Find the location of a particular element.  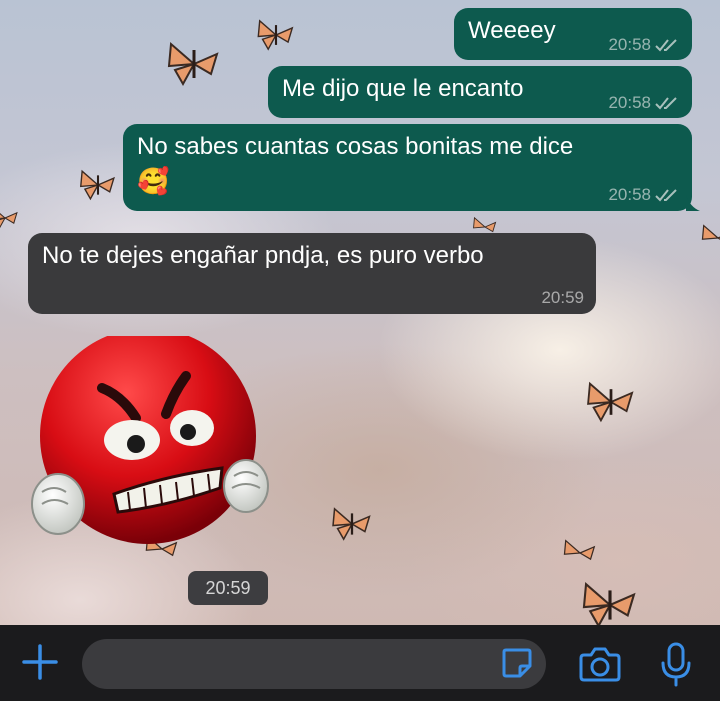

smiling-face-with-hearts-emoji: 🥰 is located at coordinates (153, 181).